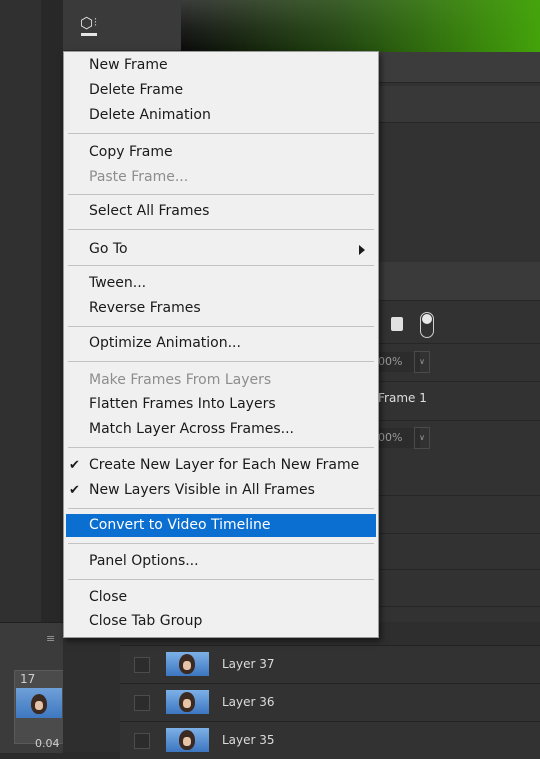 Image resolution: width=540 pixels, height=759 pixels. What do you see at coordinates (422, 438) in the screenshot?
I see `fill-dropdown: ∨` at bounding box center [422, 438].